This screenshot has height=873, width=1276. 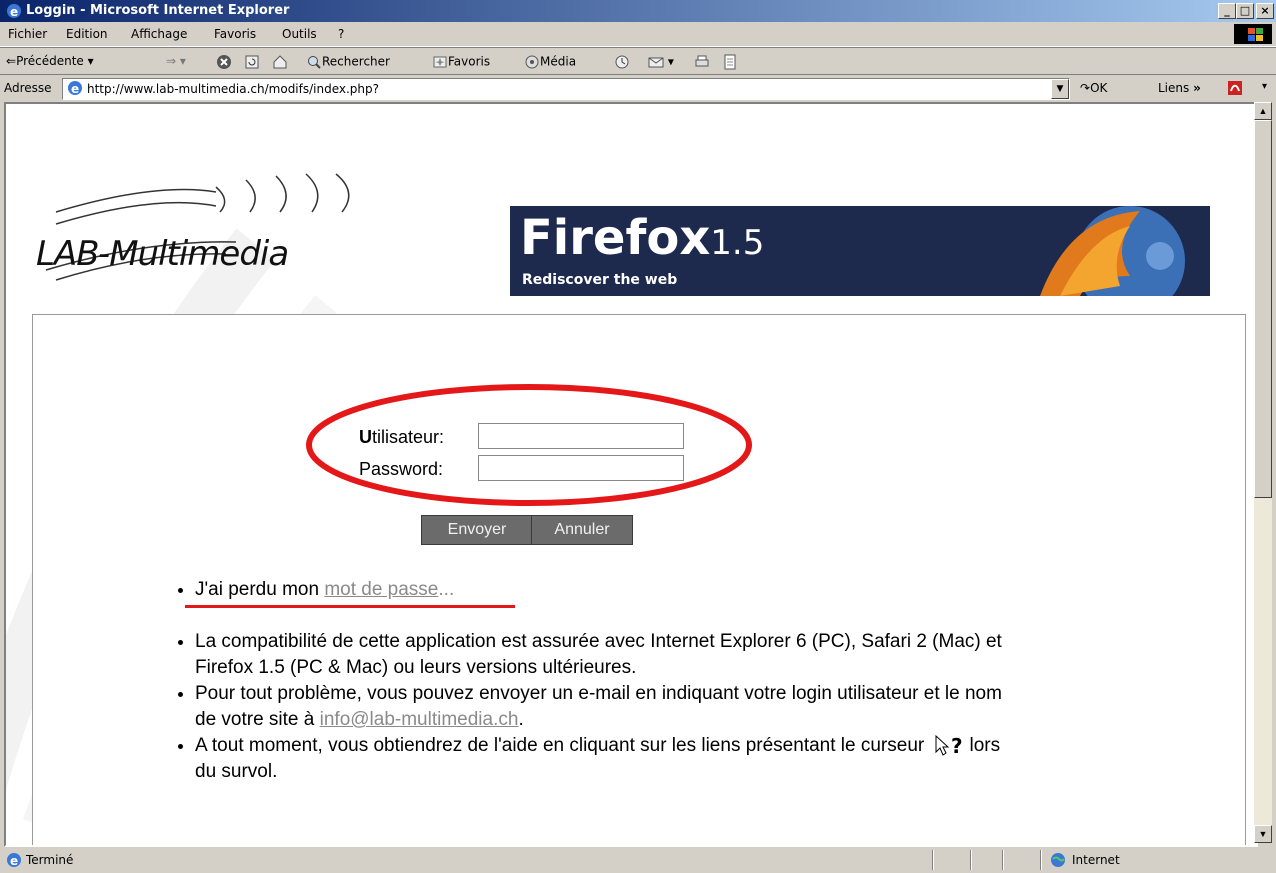 What do you see at coordinates (550, 62) in the screenshot?
I see `media-button: Média` at bounding box center [550, 62].